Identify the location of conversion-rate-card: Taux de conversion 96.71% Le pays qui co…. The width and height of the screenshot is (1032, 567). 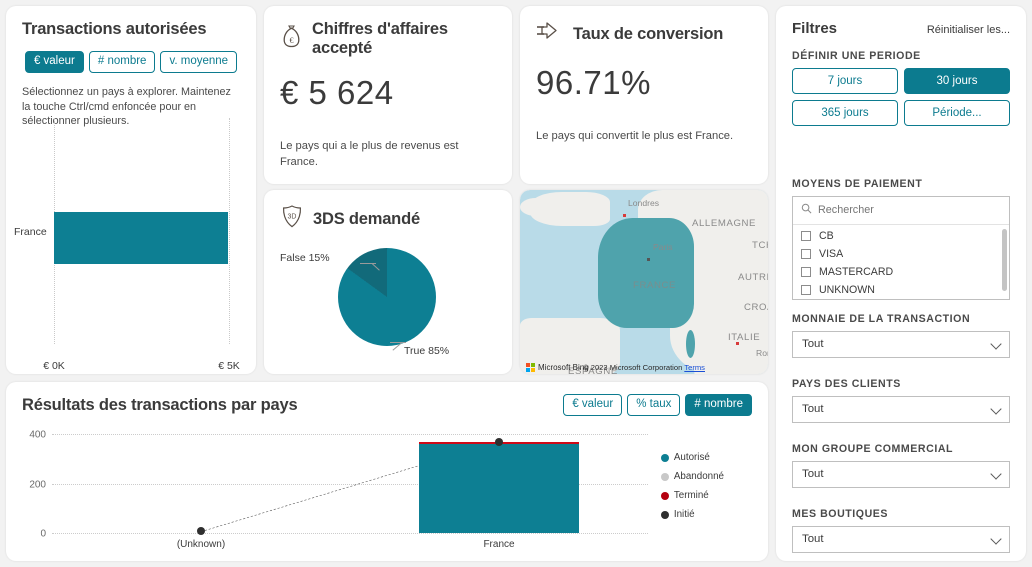
(644, 95).